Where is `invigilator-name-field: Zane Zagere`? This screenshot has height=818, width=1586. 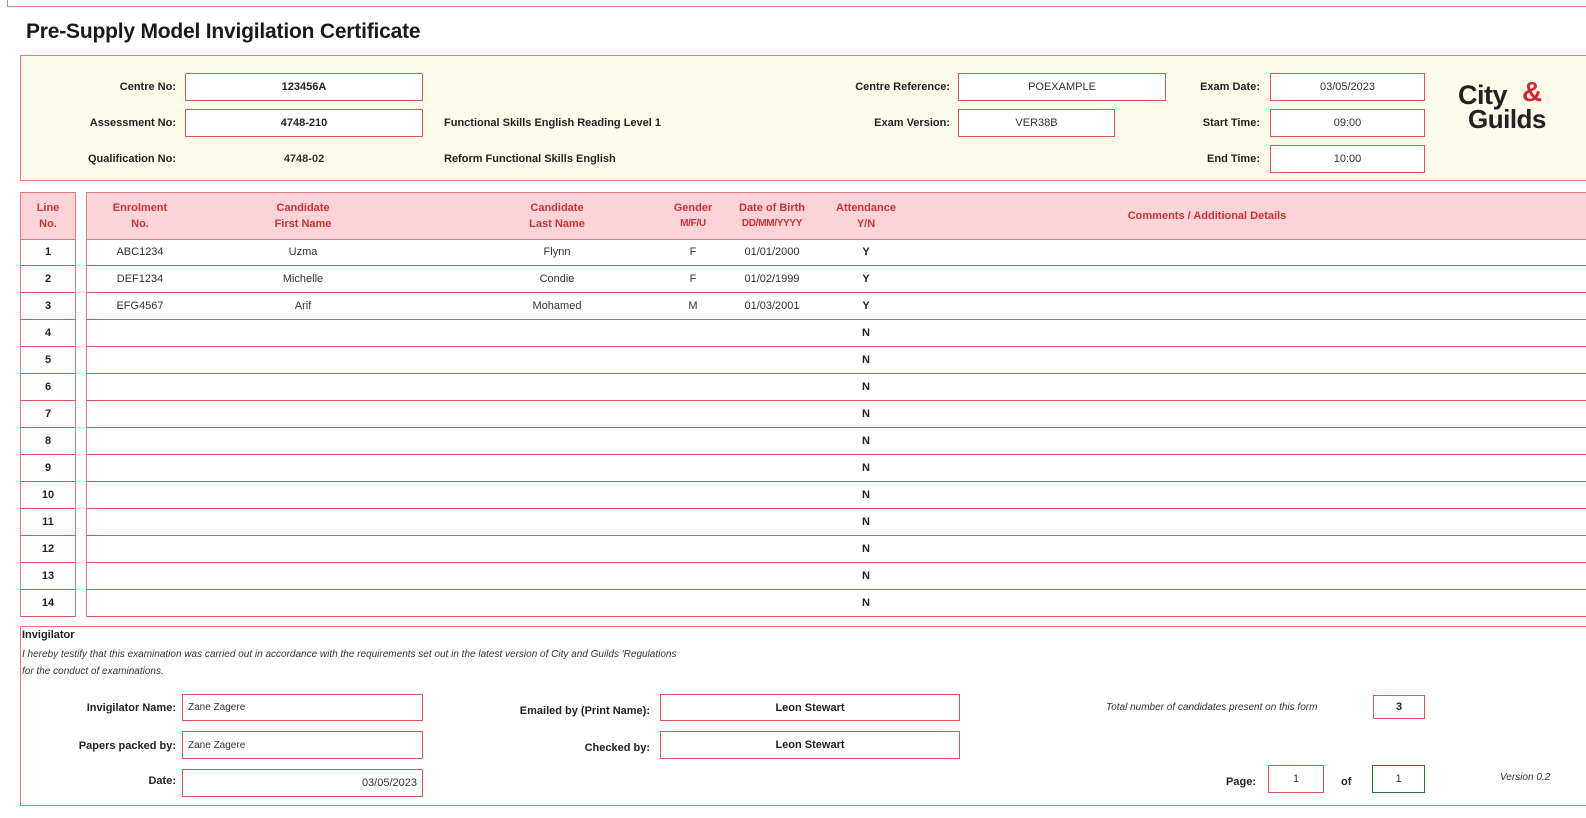
invigilator-name-field: Zane Zagere is located at coordinates (302, 707).